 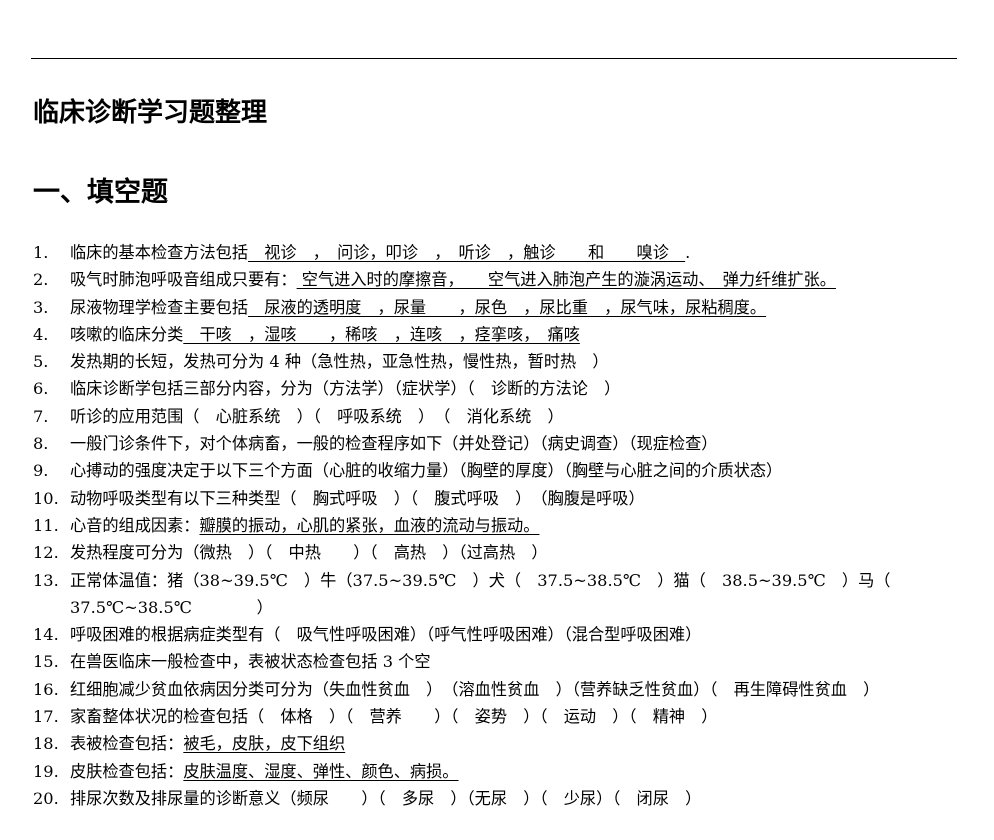 What do you see at coordinates (41, 252) in the screenshot?
I see `question-number: 1.` at bounding box center [41, 252].